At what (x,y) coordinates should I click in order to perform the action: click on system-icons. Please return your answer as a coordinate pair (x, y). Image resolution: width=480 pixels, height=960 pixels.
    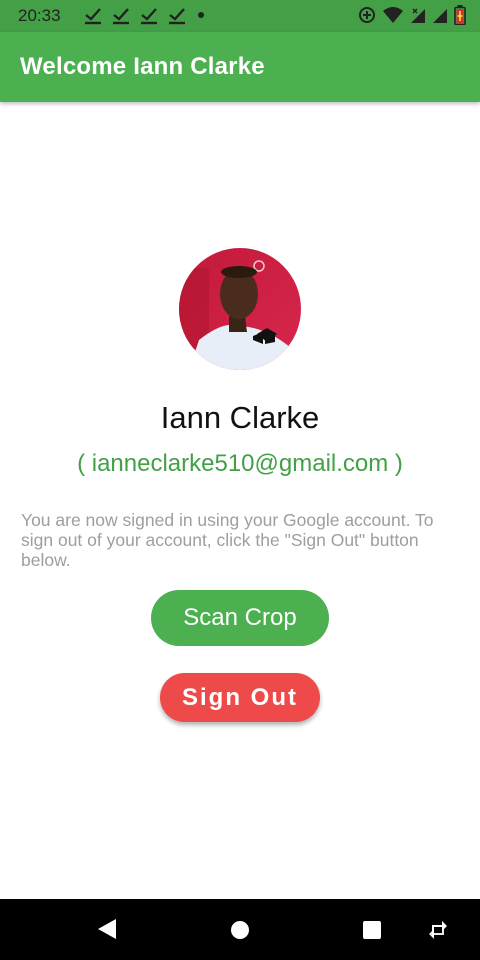
    Looking at the image, I should click on (412, 15).